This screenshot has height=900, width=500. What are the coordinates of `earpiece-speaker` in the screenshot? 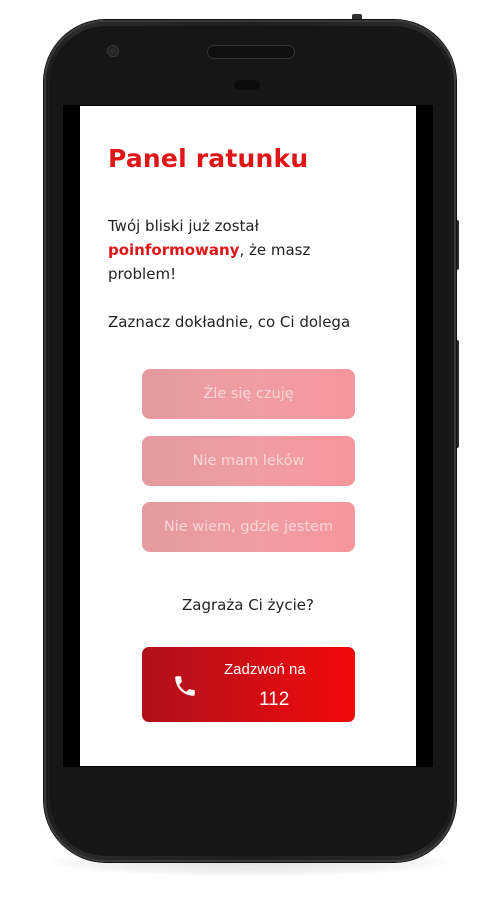 It's located at (251, 52).